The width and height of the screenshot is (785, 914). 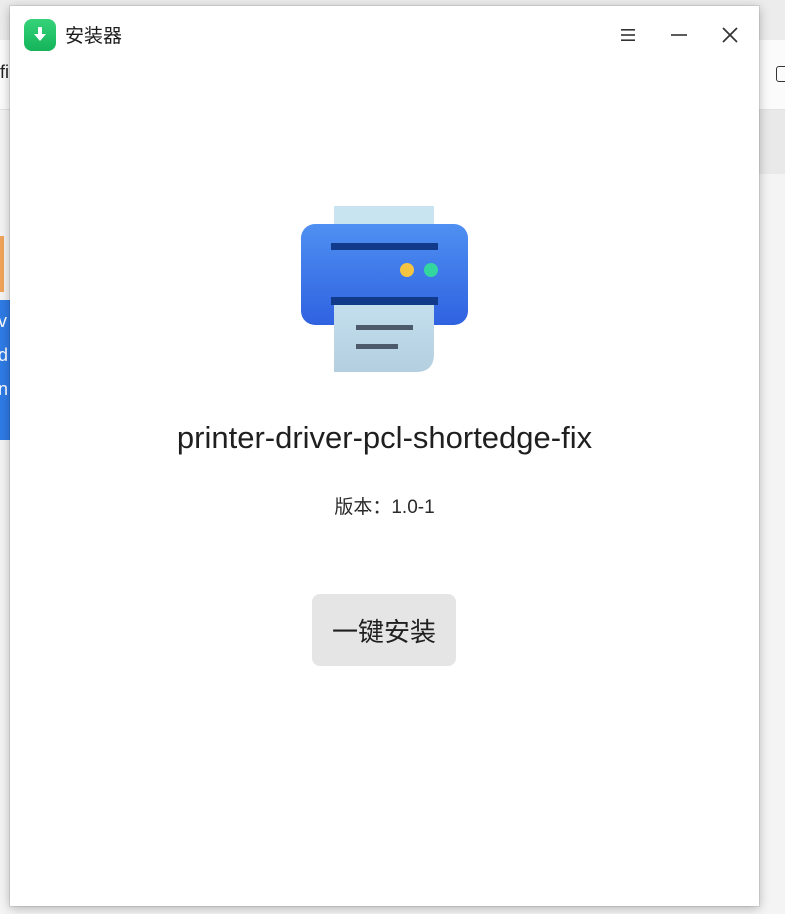 I want to click on close-icon, so click(x=730, y=35).